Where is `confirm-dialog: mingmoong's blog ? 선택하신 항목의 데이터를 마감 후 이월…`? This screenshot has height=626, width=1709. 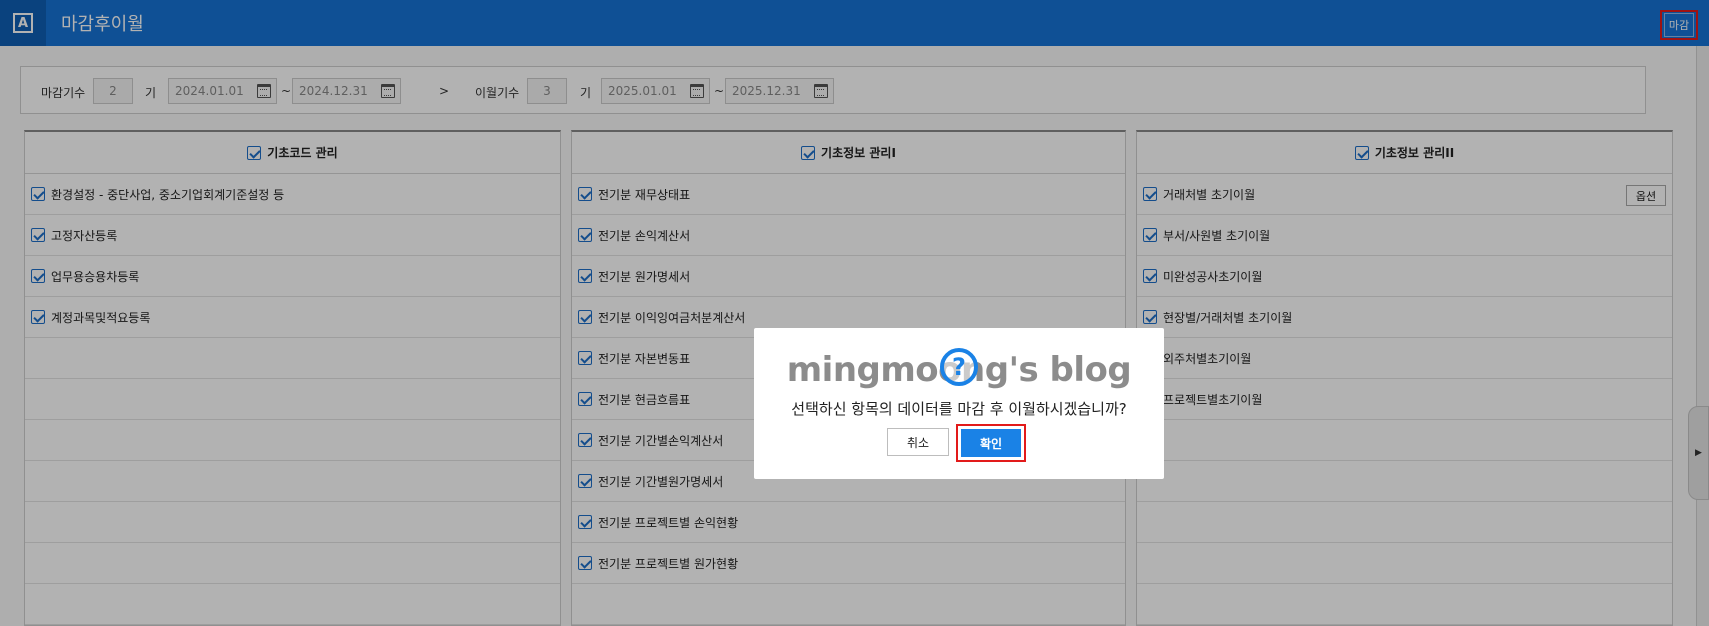 confirm-dialog: mingmoong's blog ? 선택하신 항목의 데이터를 마감 후 이월… is located at coordinates (959, 403).